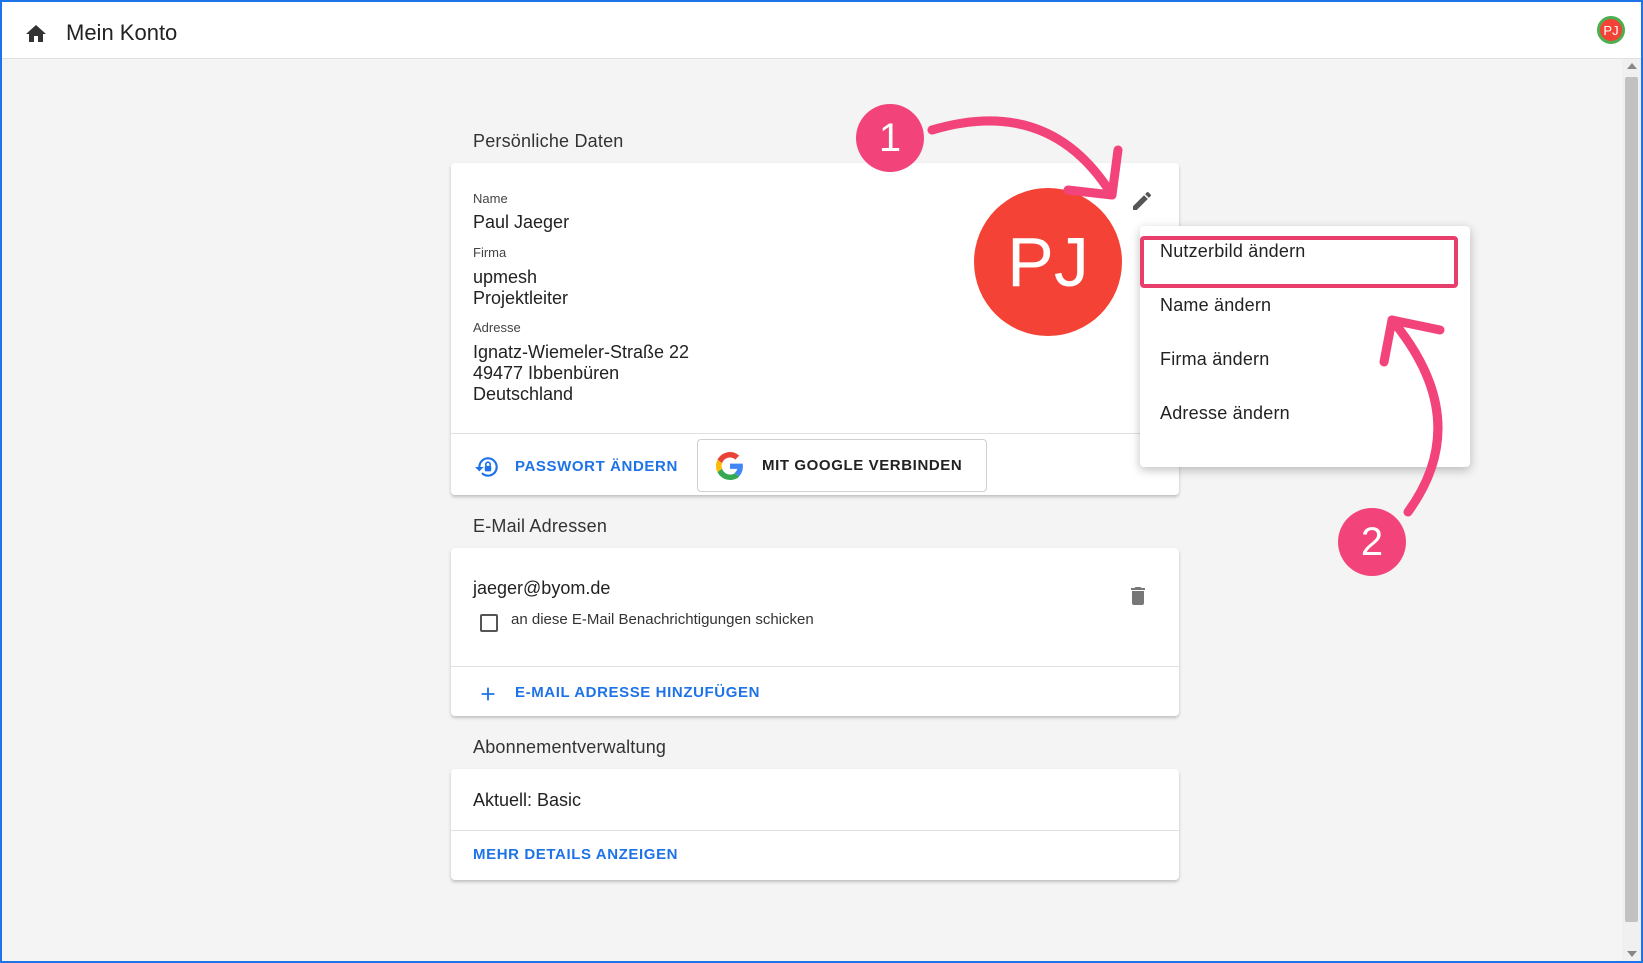  What do you see at coordinates (1214, 359) in the screenshot?
I see `menu-item-change-company: Firma ändern` at bounding box center [1214, 359].